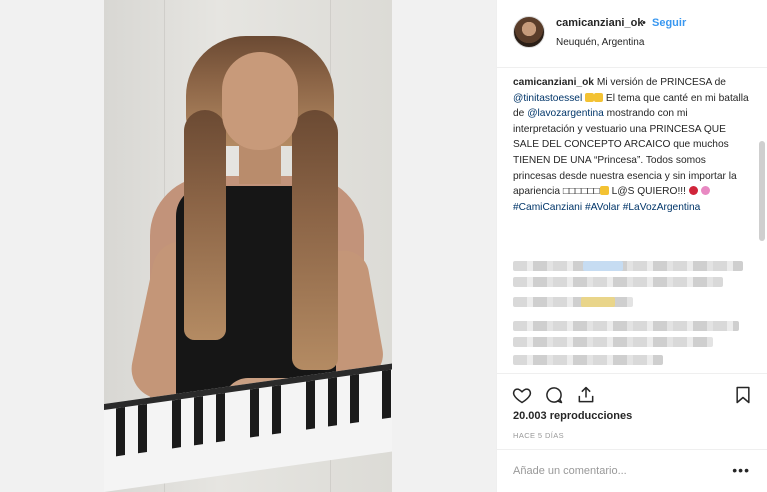 Image resolution: width=767 pixels, height=492 pixels. What do you see at coordinates (565, 113) in the screenshot?
I see `mention-link: @lavozargentina` at bounding box center [565, 113].